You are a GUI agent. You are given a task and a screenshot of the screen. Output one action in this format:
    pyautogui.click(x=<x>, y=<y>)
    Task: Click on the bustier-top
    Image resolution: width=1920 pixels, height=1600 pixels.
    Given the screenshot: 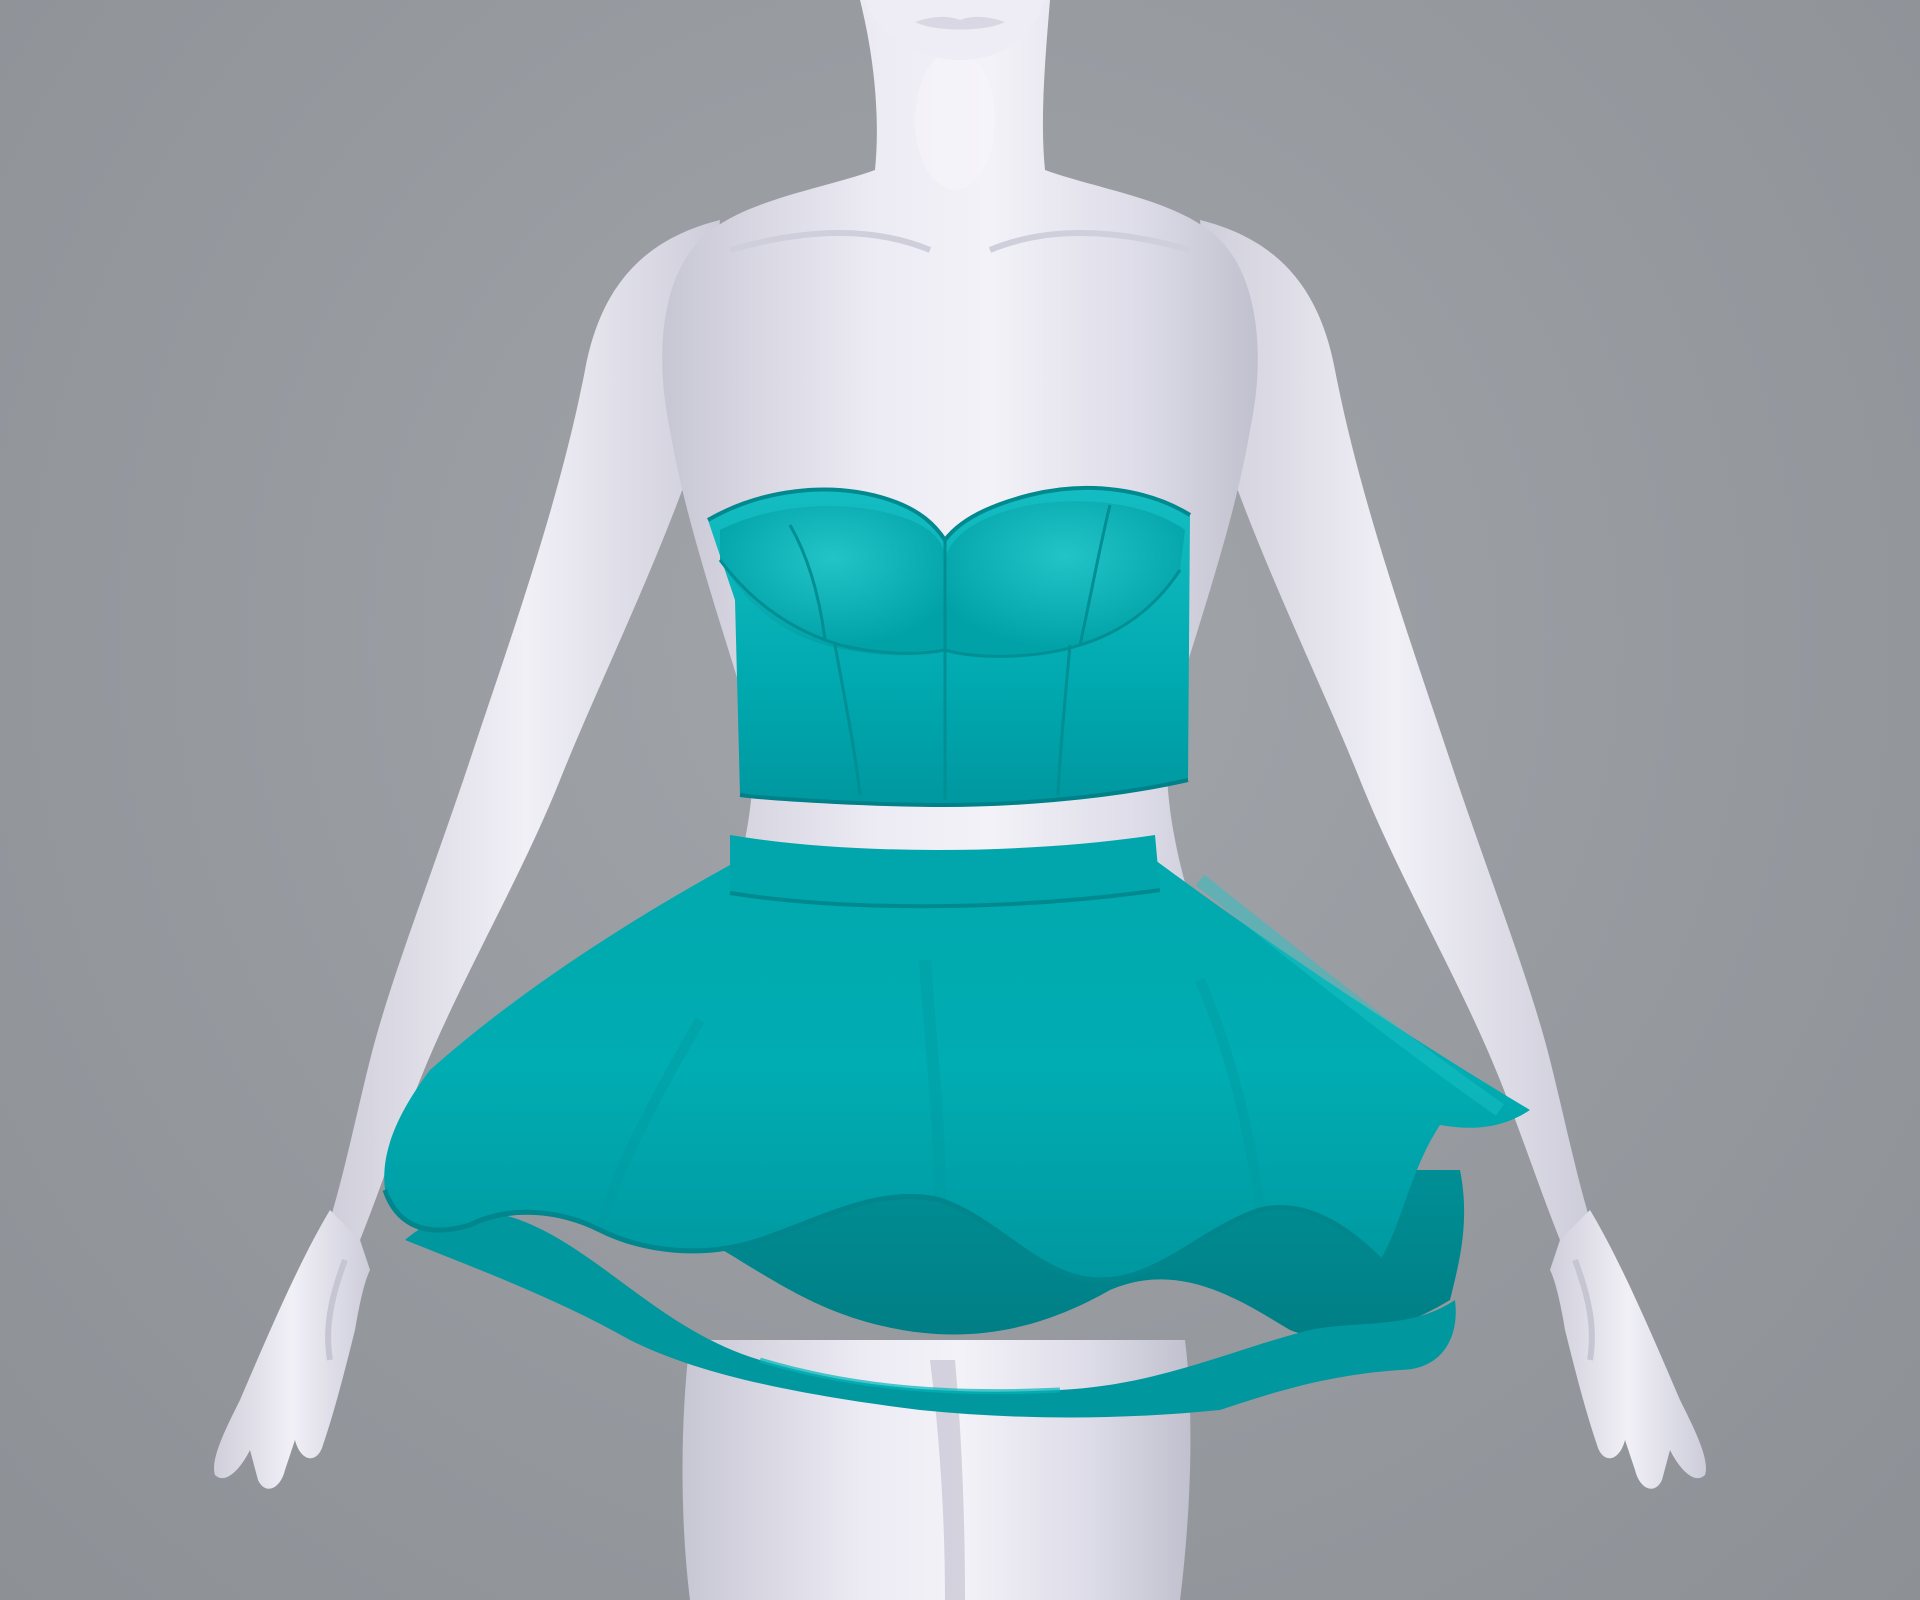 What is the action you would take?
    pyautogui.click(x=949, y=647)
    